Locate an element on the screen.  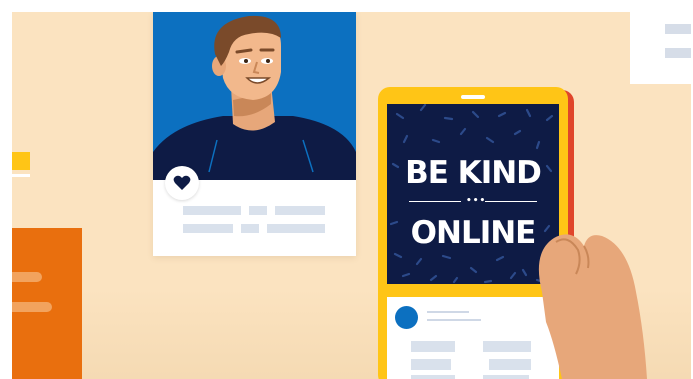
heart-icon is located at coordinates (182, 182).